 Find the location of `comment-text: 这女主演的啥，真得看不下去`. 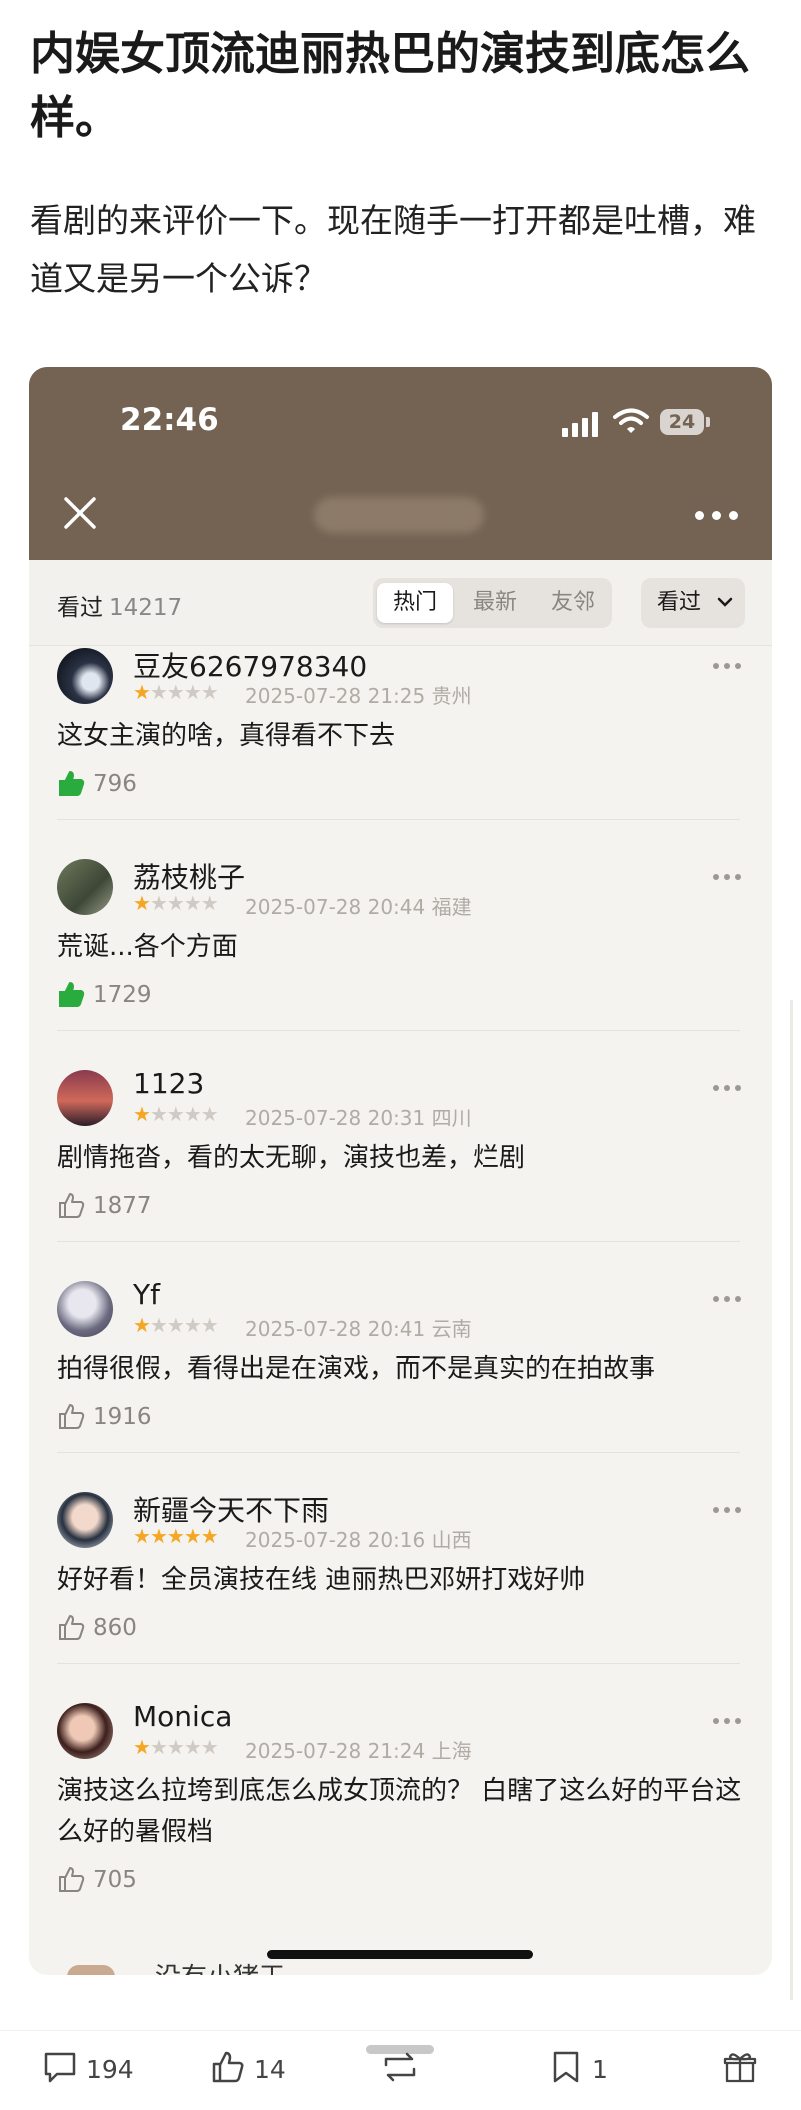

comment-text: 这女主演的啥，真得看不下去 is located at coordinates (226, 736).